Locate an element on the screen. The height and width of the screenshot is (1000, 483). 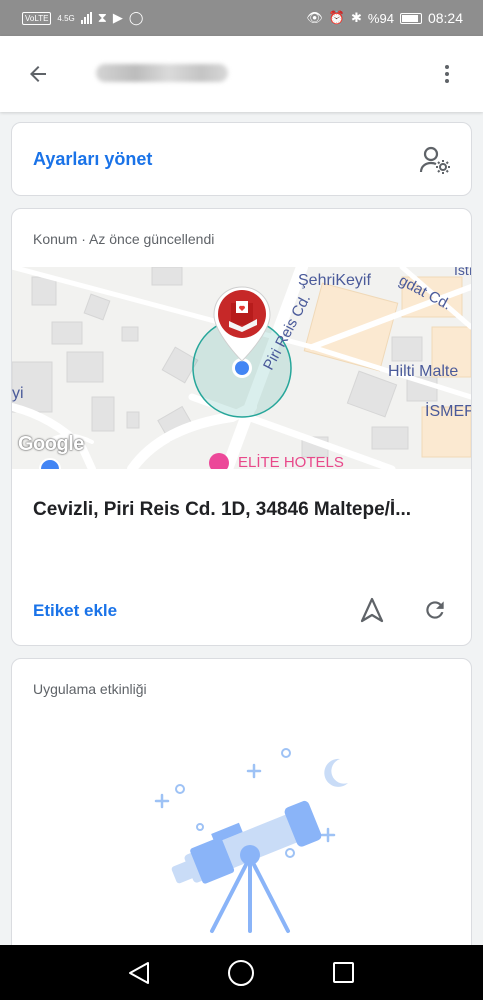
arrow-left-icon is located at coordinates (38, 74).